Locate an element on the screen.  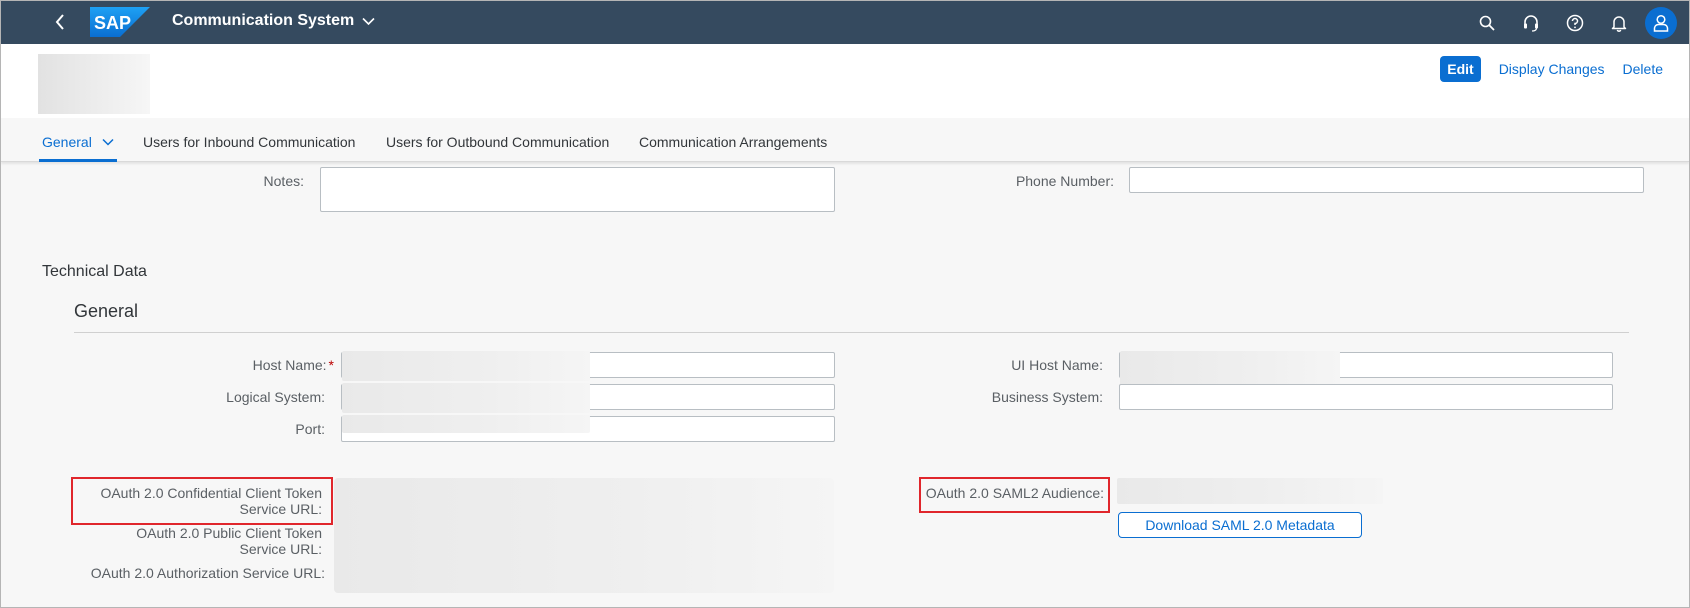
logical-system-label: Logical System: is located at coordinates (275, 397).